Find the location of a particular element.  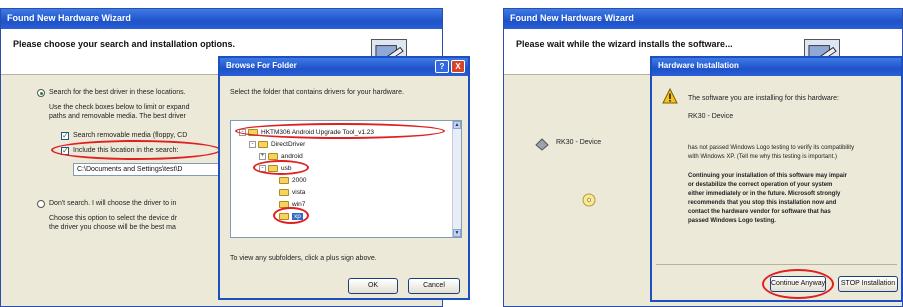

xp-folder-highlight is located at coordinates (291, 215).